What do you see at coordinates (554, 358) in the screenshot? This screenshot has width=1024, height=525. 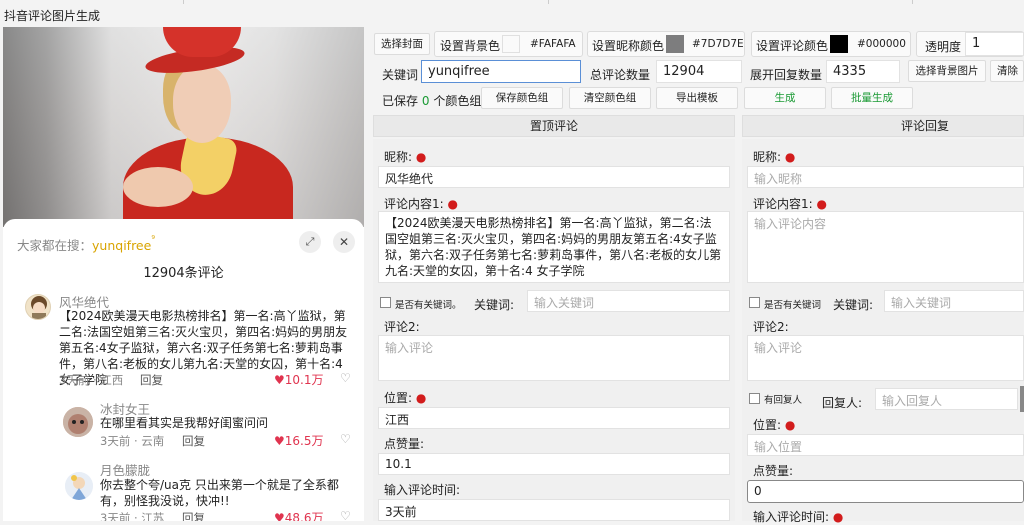 I see `comment2-textarea: 输入评论` at bounding box center [554, 358].